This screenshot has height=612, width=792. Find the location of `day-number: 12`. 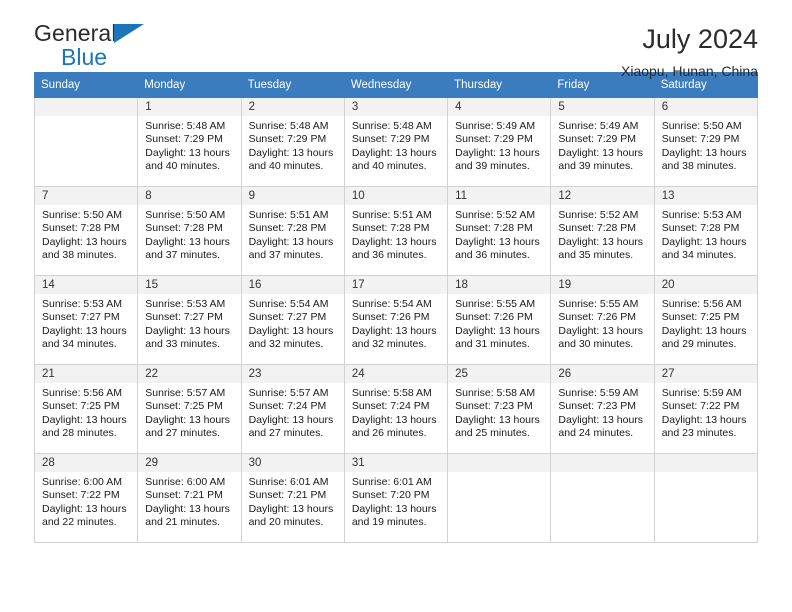

day-number: 12 is located at coordinates (602, 196).